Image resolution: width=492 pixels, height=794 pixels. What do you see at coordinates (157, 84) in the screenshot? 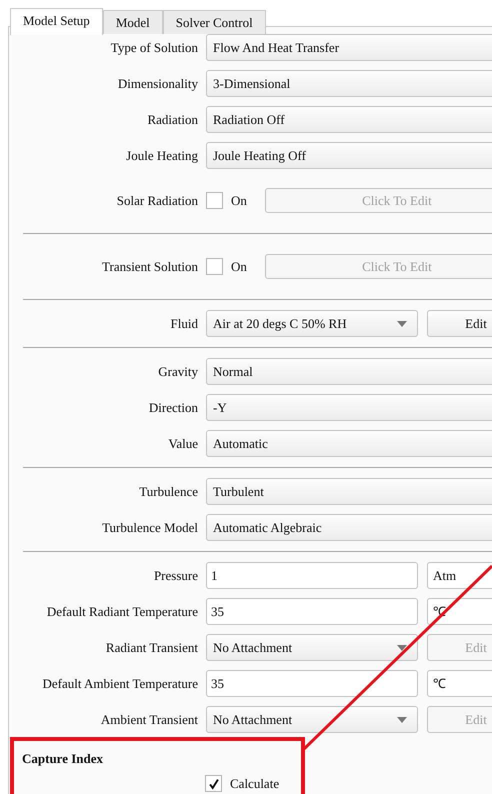
I see `field-label: Dimensionality` at bounding box center [157, 84].